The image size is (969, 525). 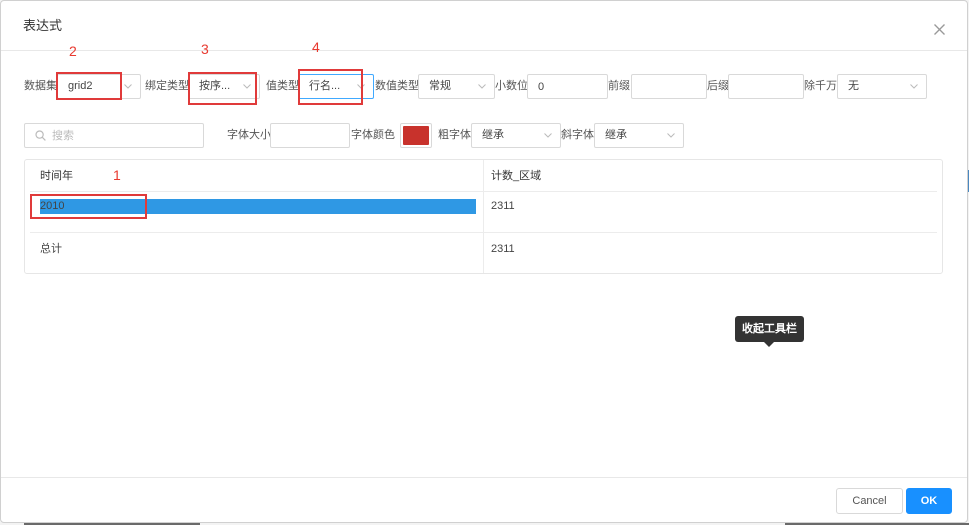 What do you see at coordinates (619, 86) in the screenshot?
I see `prefix-label: 前缀` at bounding box center [619, 86].